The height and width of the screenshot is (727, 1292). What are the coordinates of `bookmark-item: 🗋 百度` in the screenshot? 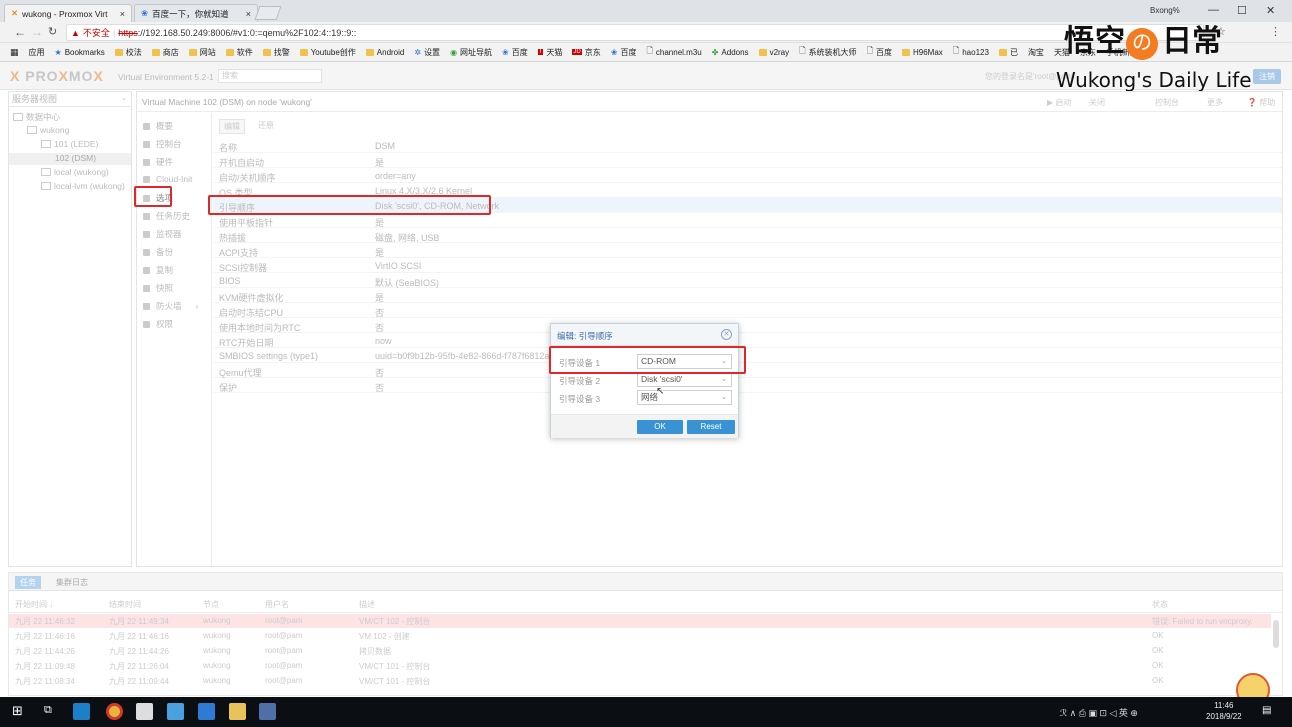 It's located at (879, 52).